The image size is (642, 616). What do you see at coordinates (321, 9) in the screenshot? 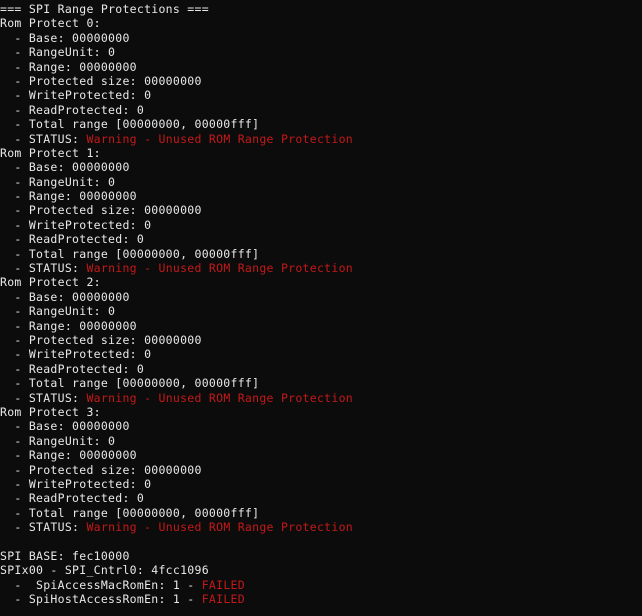
I see `terminal-line: === SPI Range Protections ===` at bounding box center [321, 9].